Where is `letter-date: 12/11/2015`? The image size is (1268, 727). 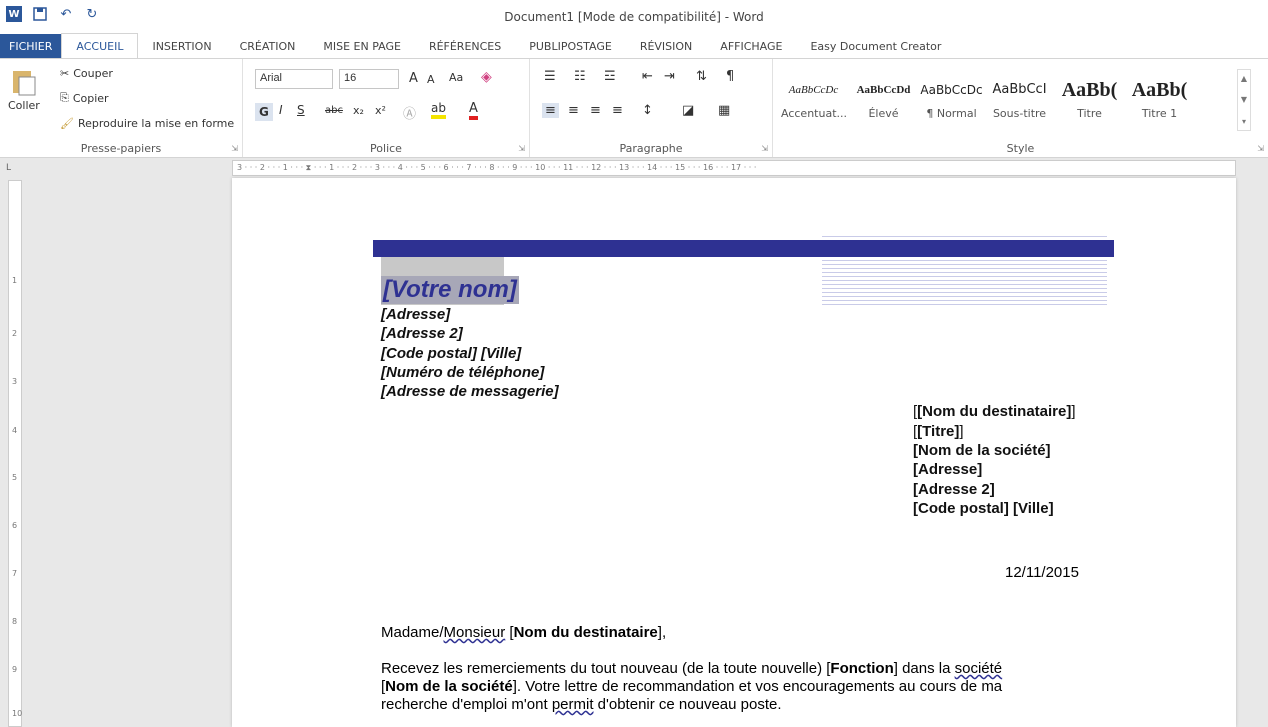
letter-date: 12/11/2015 is located at coordinates (1042, 572).